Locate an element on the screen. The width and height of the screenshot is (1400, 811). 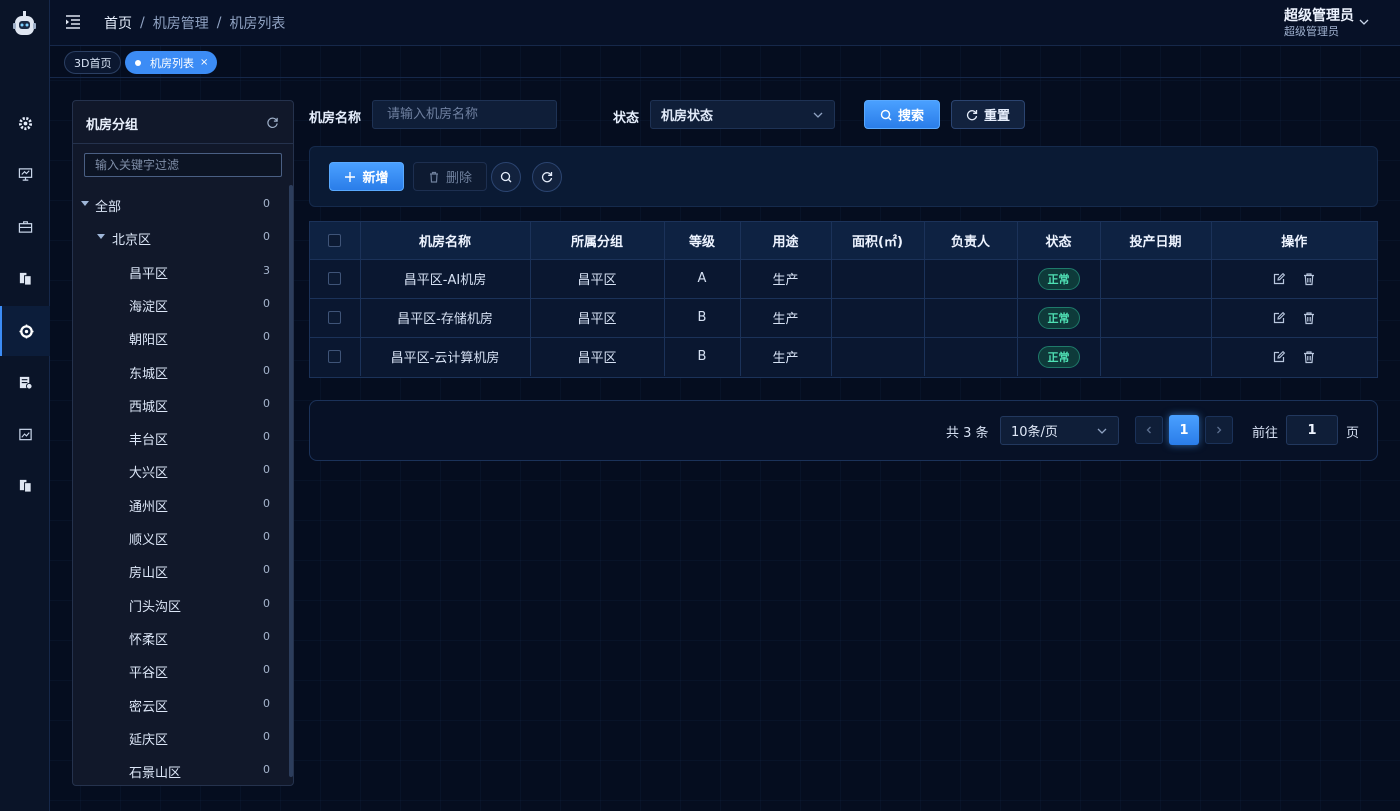
cell-area is located at coordinates (878, 279).